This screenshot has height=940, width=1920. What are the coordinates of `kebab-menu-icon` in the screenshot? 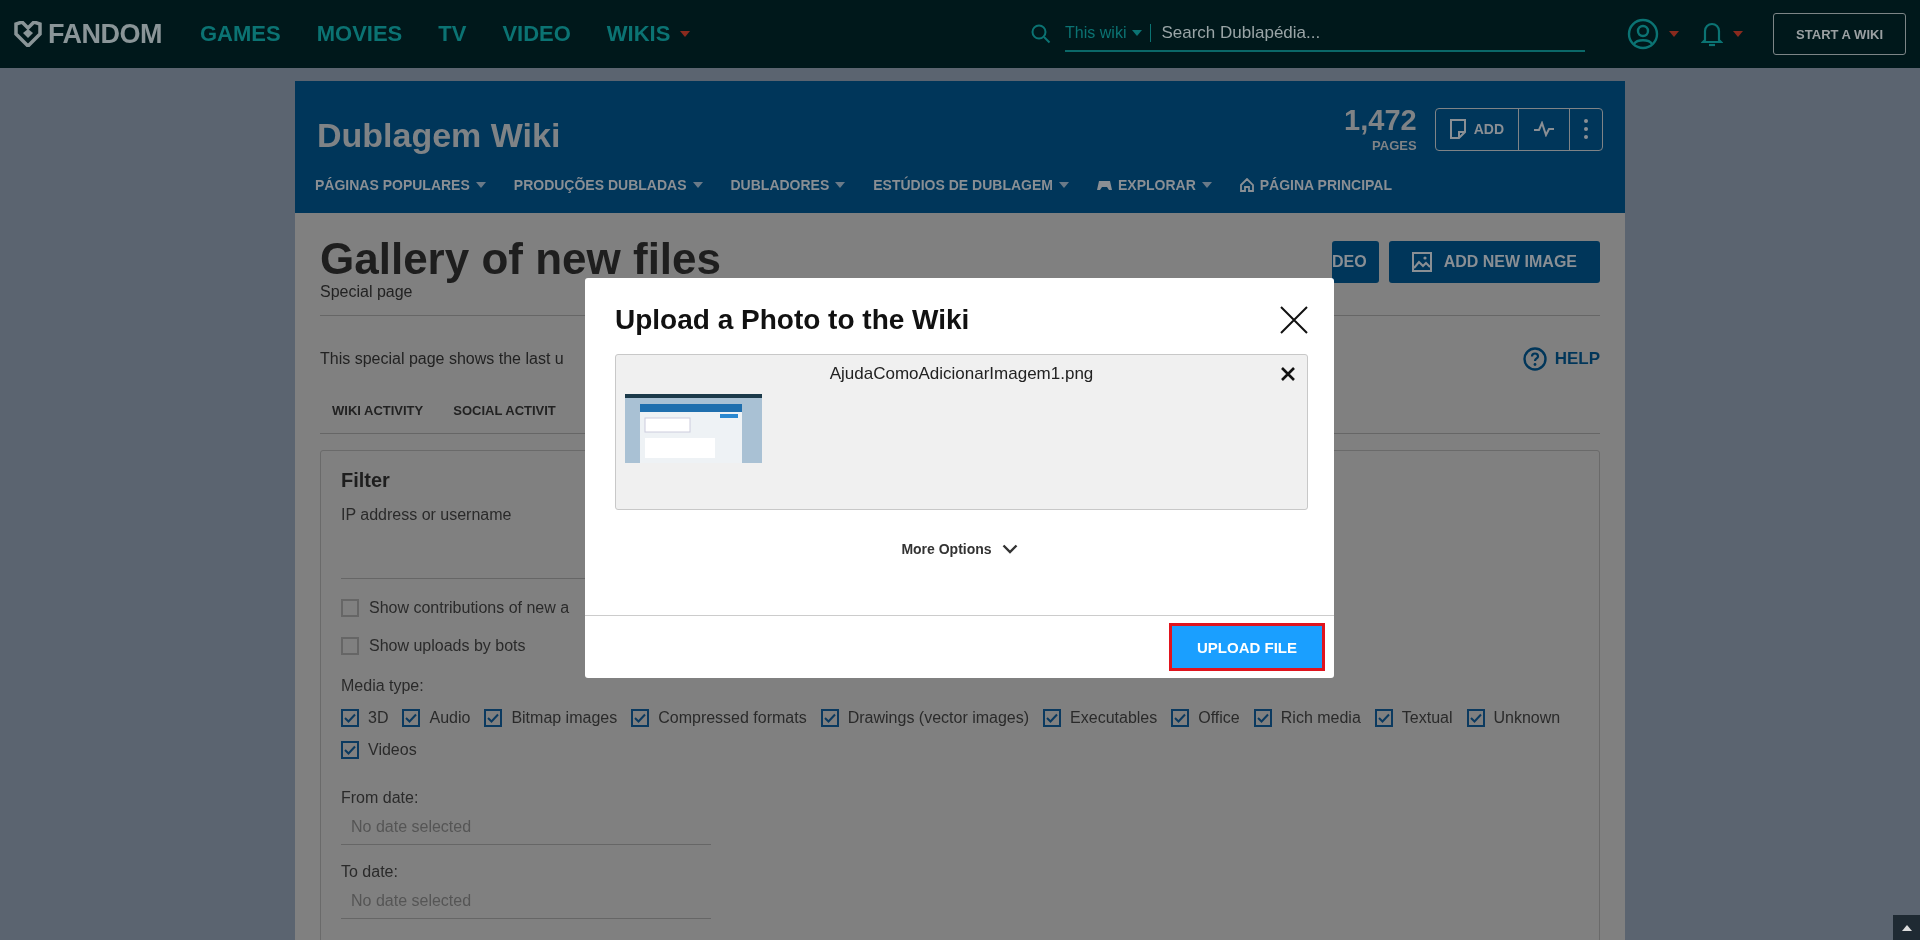 It's located at (1586, 129).